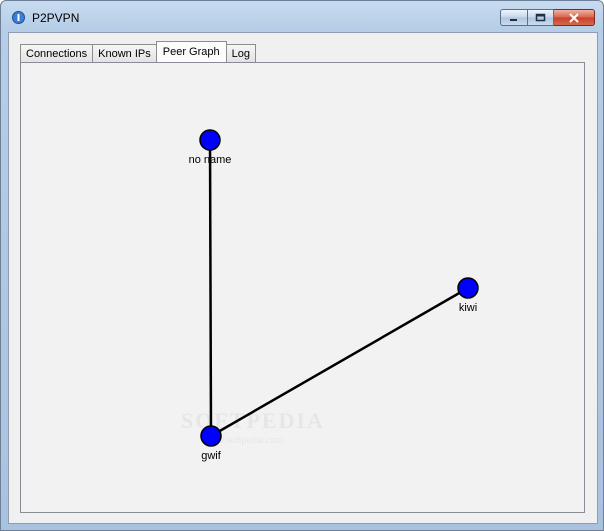 This screenshot has width=604, height=531. I want to click on close-icon, so click(574, 17).